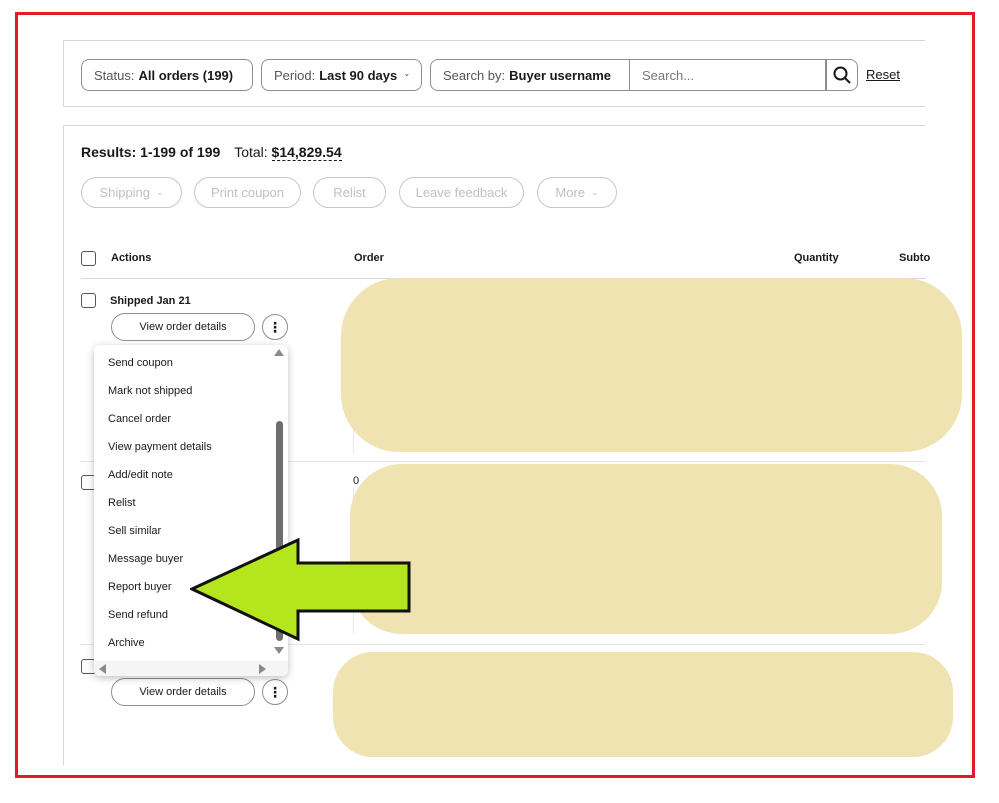 The image size is (999, 803). Describe the element at coordinates (140, 475) in the screenshot. I see `menu-item-add-edit-note: Add/edit note` at that location.